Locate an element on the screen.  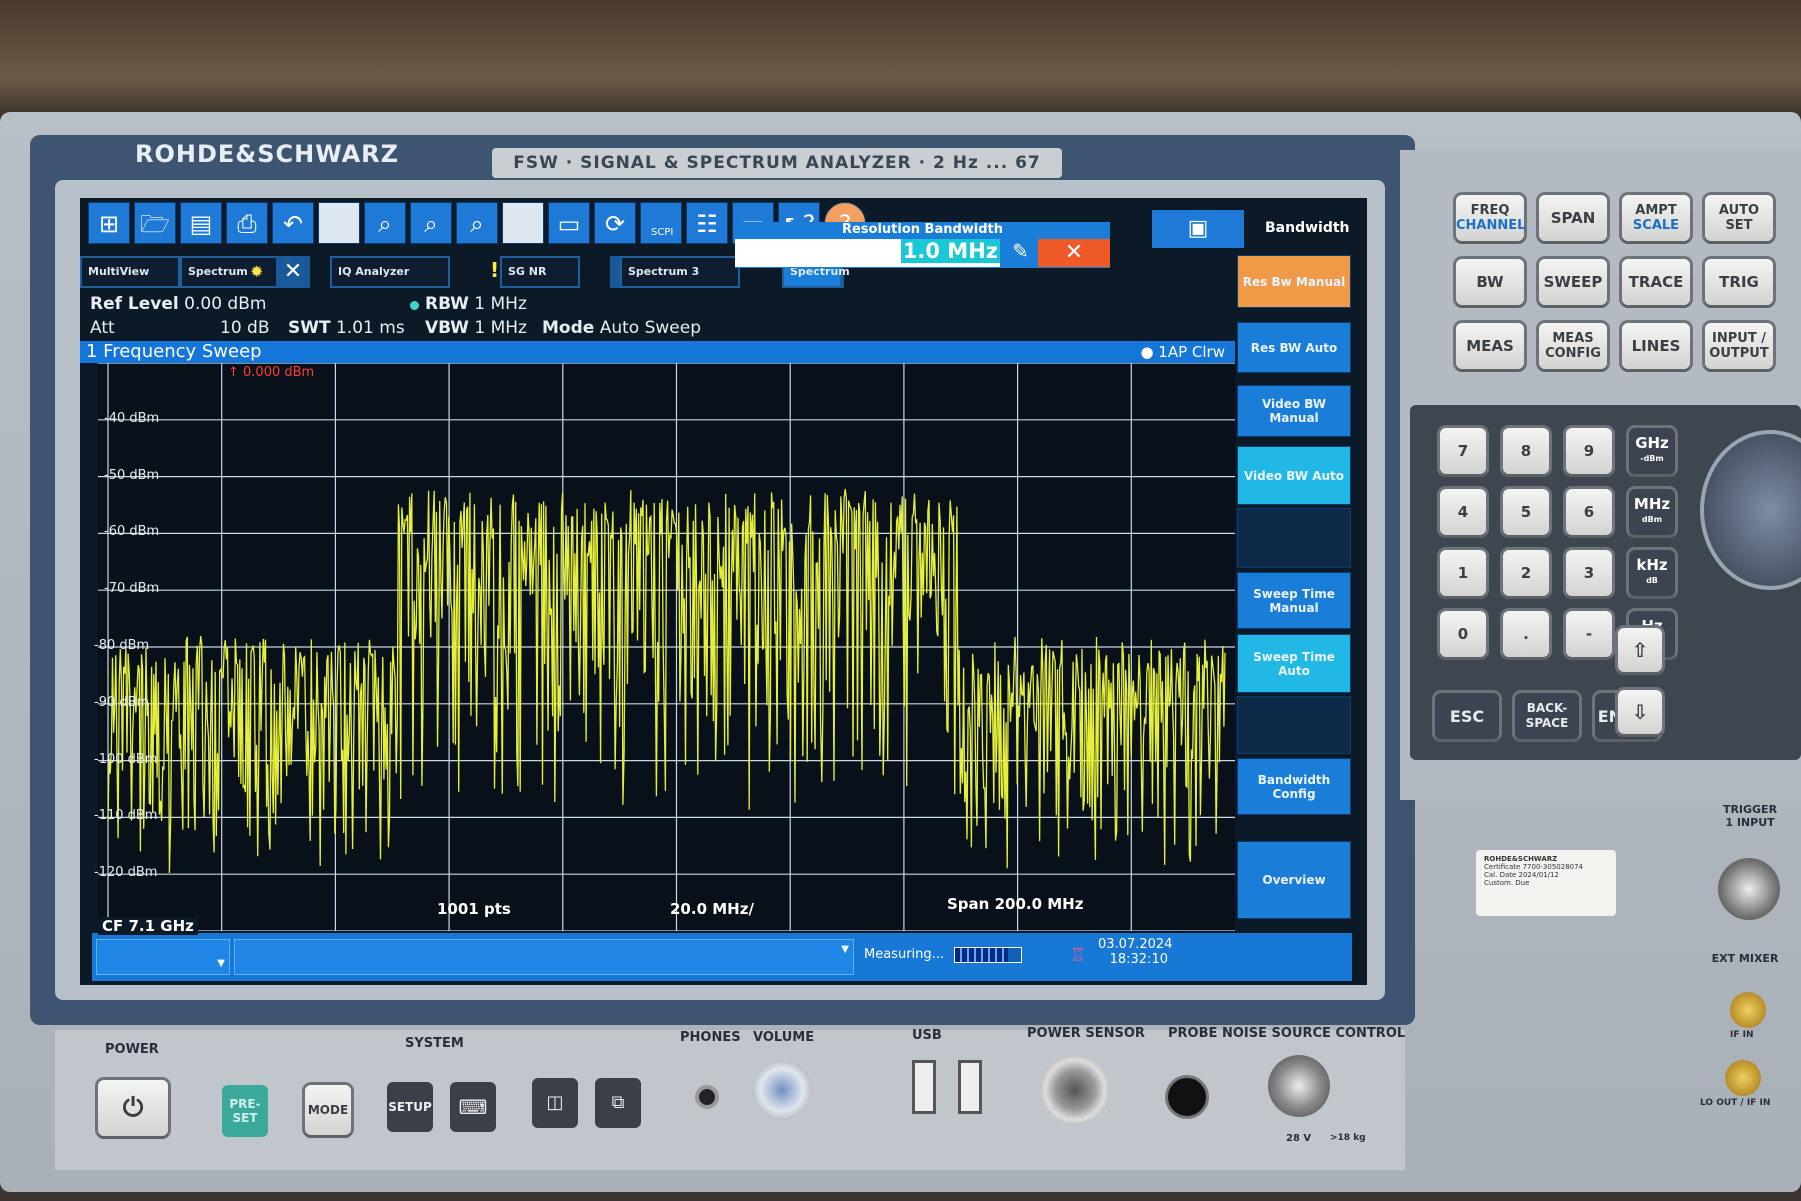
if-in-label: IF IN is located at coordinates (1742, 1035).